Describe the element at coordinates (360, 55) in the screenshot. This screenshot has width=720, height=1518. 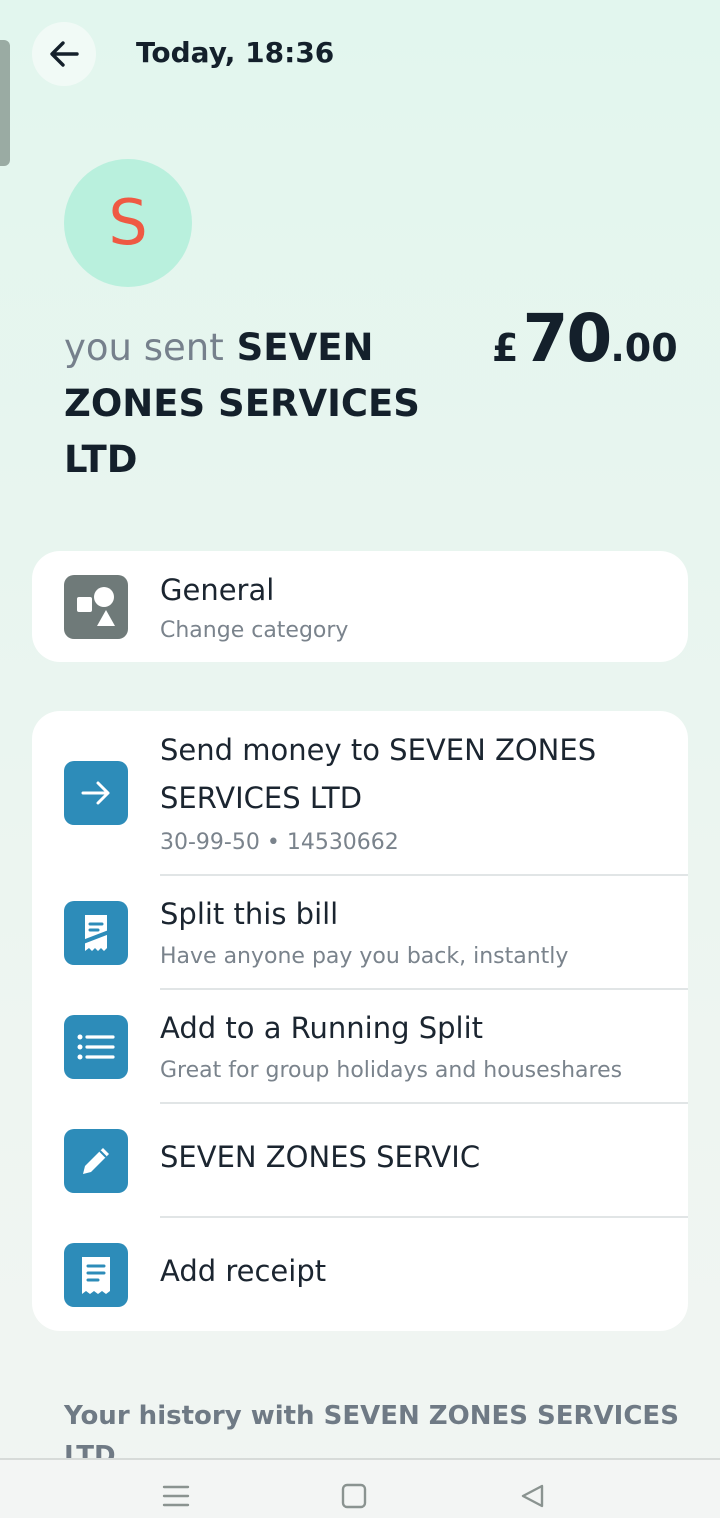
I see `header: Today, 18:36` at that location.